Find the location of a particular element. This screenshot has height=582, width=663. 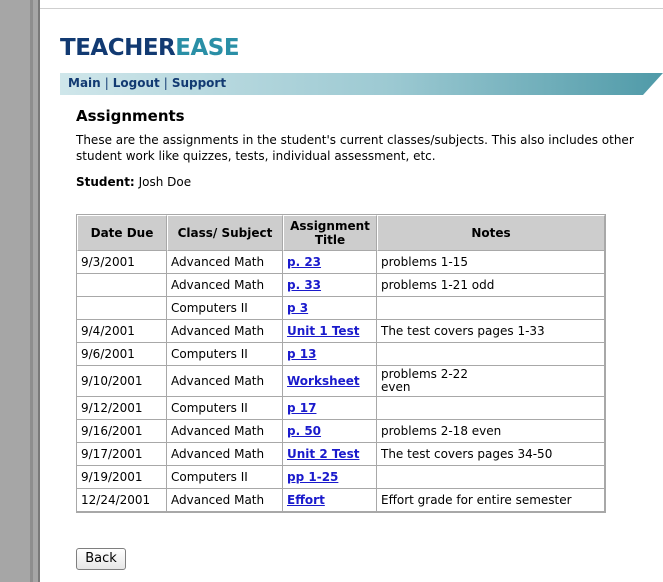

cell-assignment-title: p 17 is located at coordinates (330, 408).